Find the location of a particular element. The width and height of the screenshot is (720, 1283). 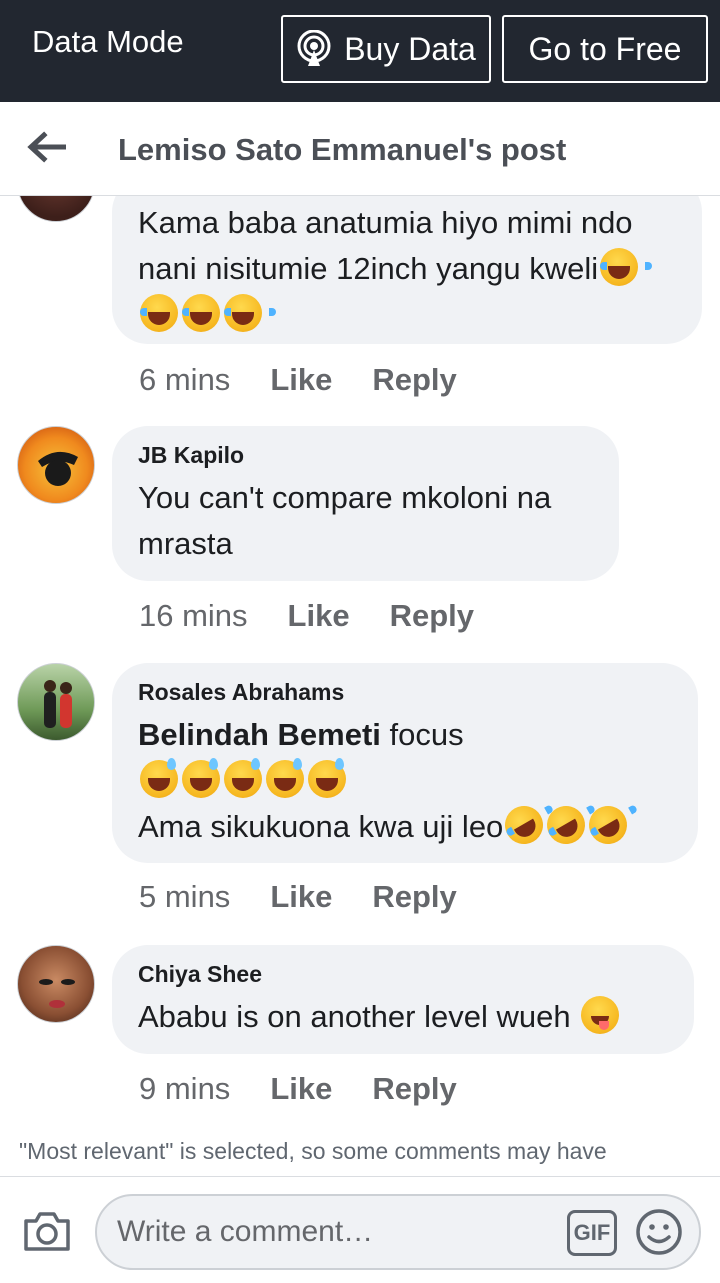

data-mode-bar: Data Mode Buy Data Go to Free is located at coordinates (360, 51).